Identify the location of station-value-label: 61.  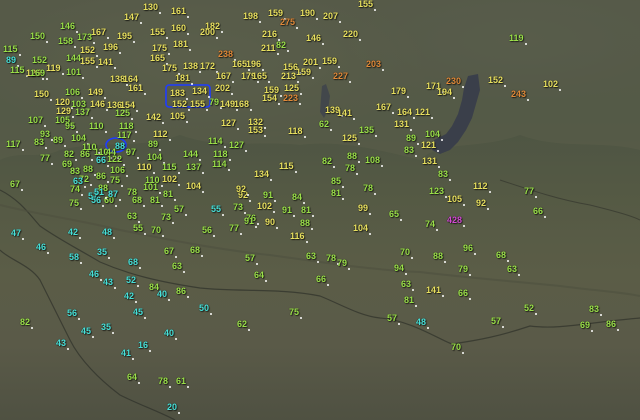
(181, 381).